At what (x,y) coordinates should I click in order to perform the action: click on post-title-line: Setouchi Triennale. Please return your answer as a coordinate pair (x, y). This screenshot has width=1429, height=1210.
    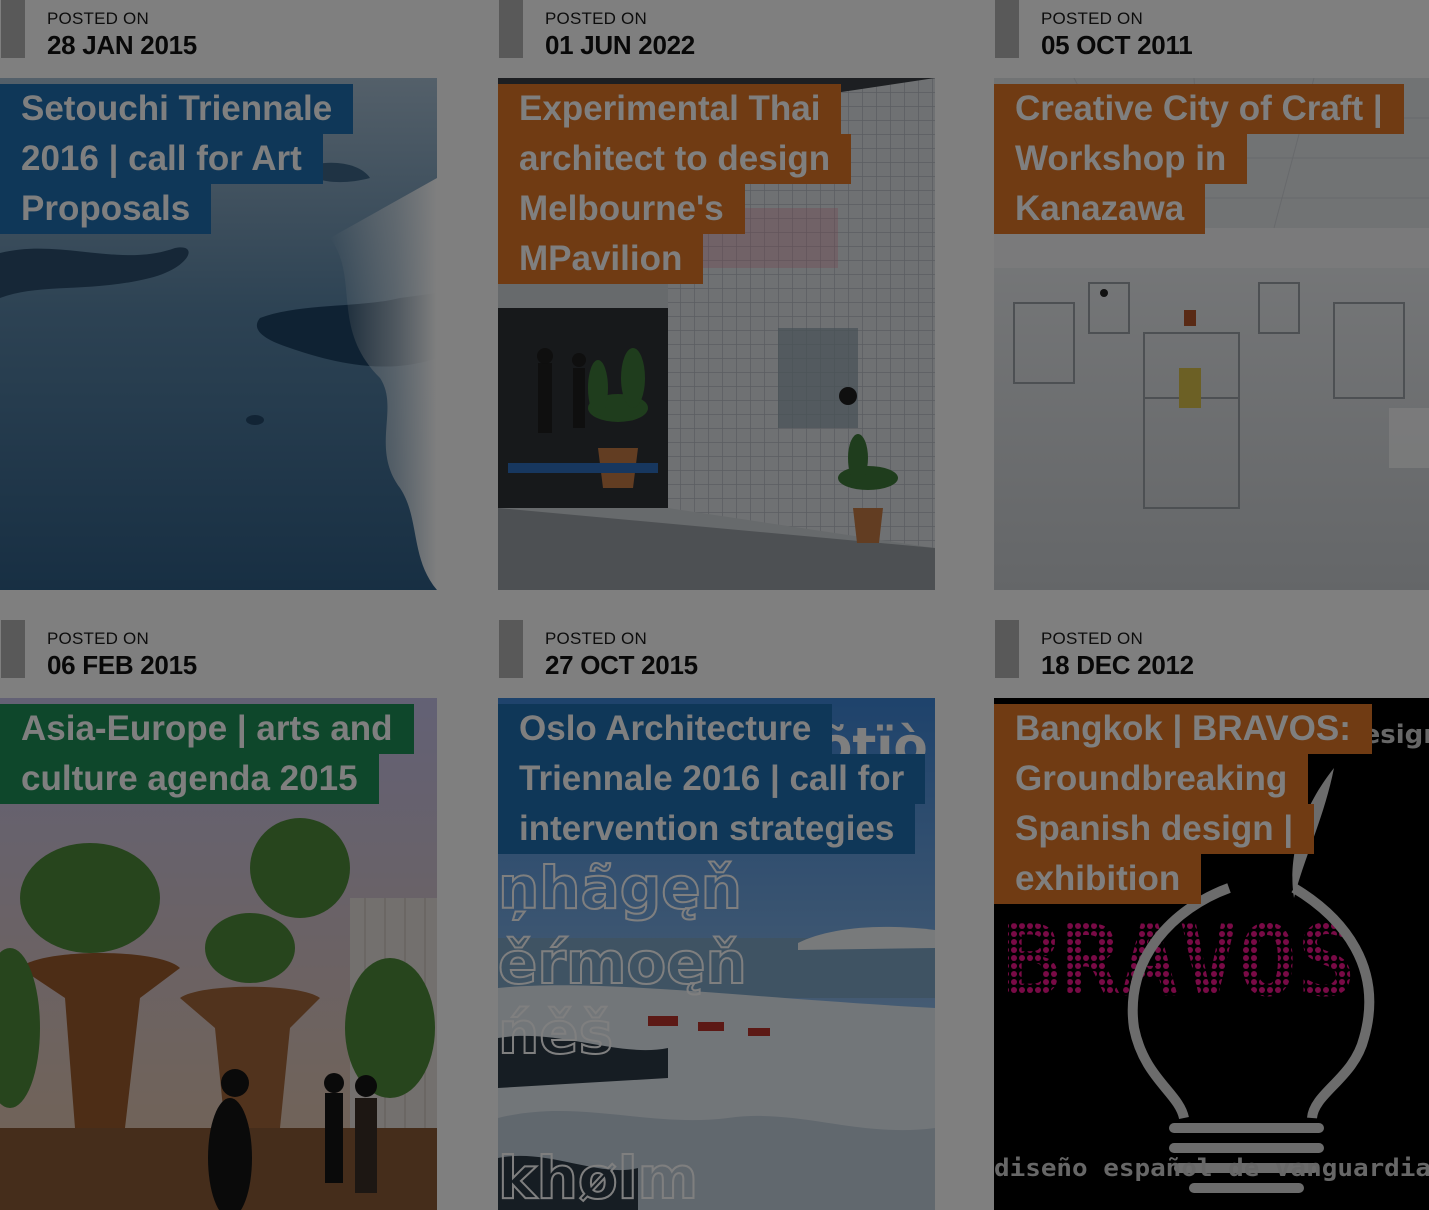
    Looking at the image, I should click on (177, 109).